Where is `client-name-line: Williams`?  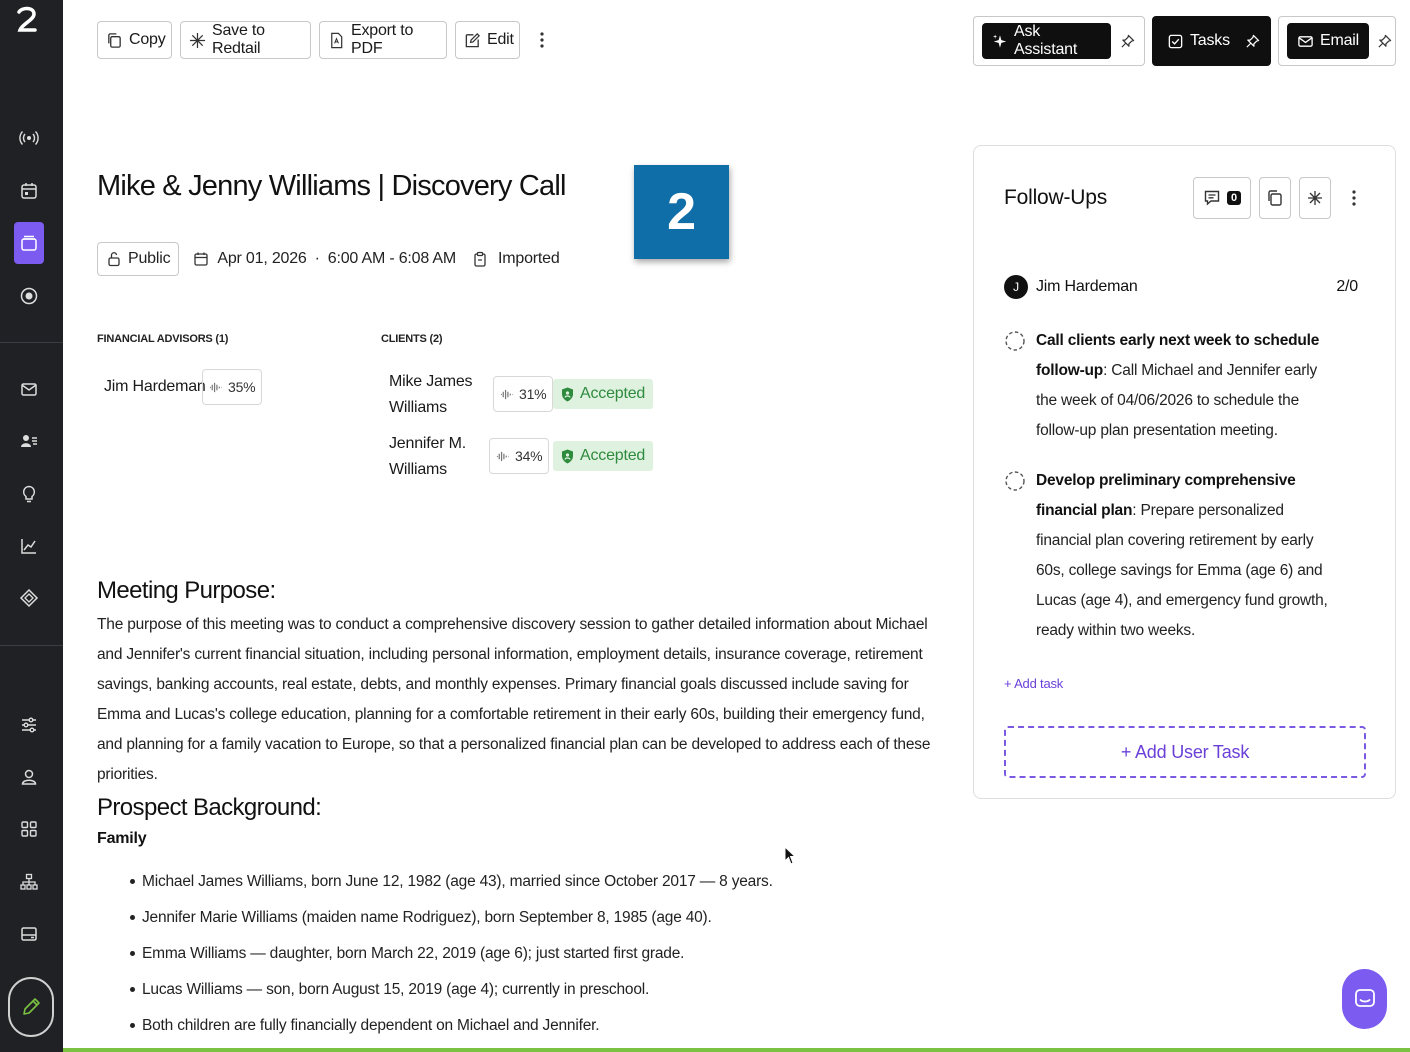 client-name-line: Williams is located at coordinates (418, 407).